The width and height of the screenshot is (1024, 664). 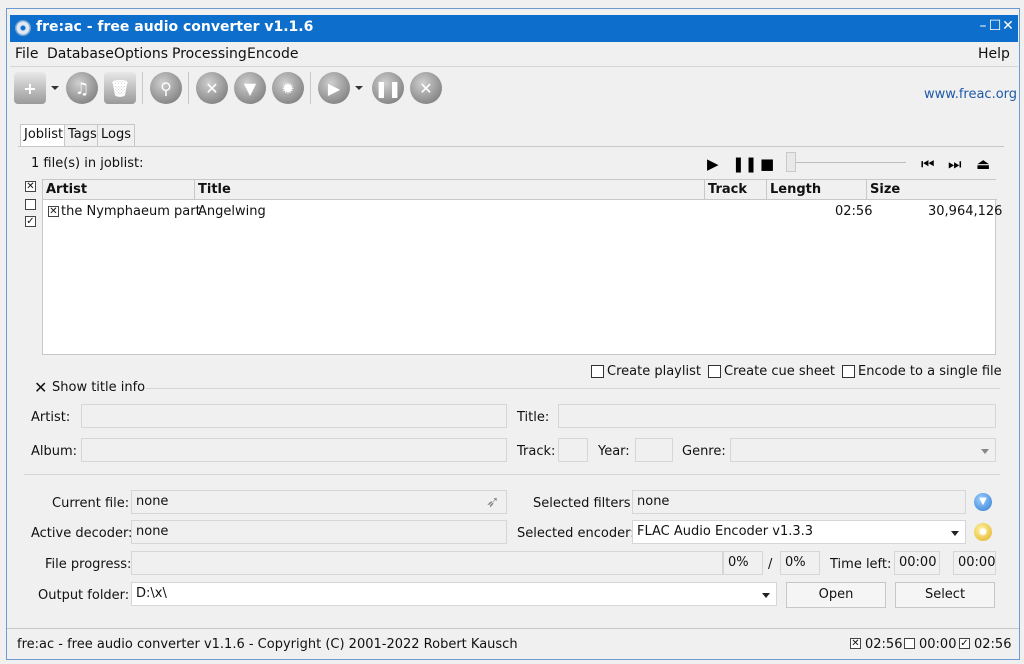 I want to click on settings-tools-icon: ✕, so click(x=212, y=88).